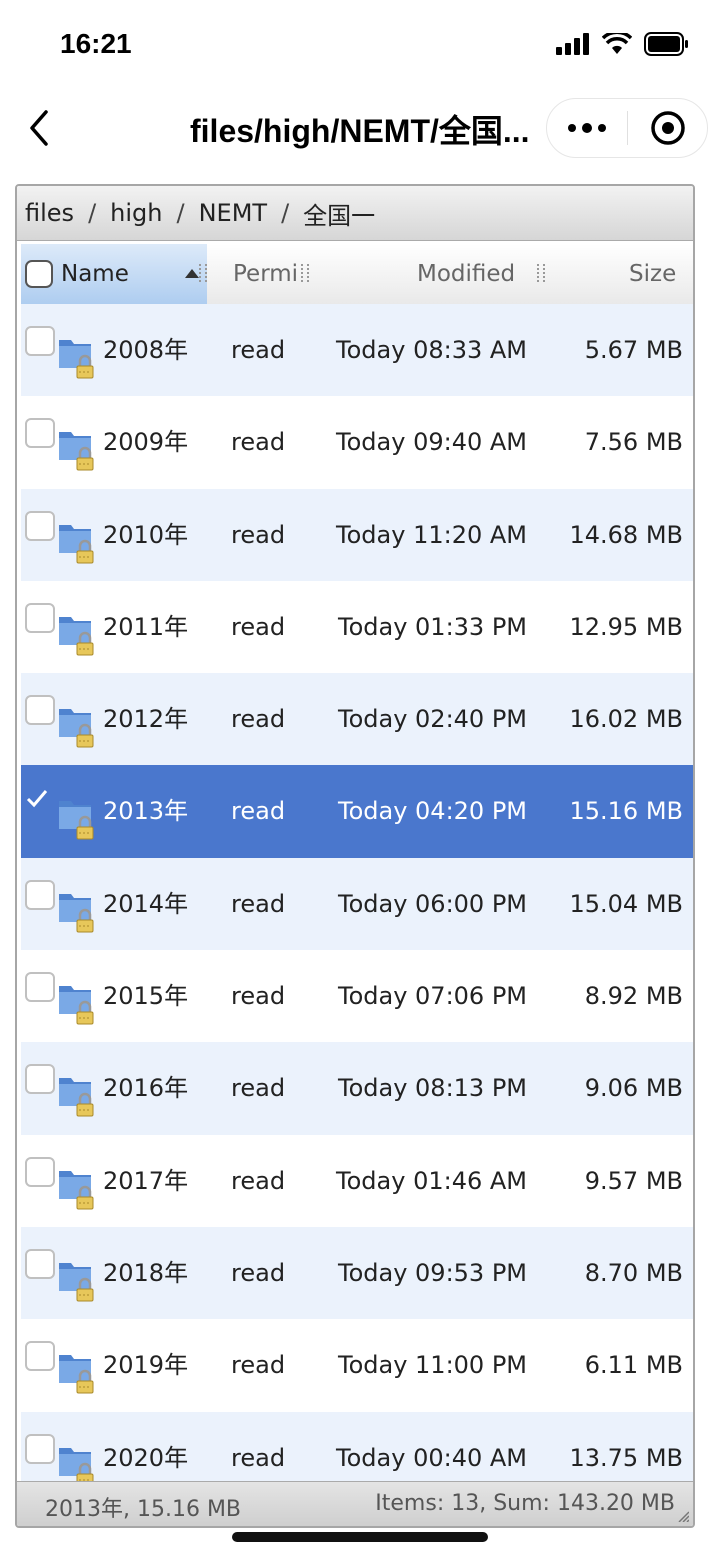 Image resolution: width=720 pixels, height=1558 pixels. I want to click on column-size-label: Size, so click(653, 274).